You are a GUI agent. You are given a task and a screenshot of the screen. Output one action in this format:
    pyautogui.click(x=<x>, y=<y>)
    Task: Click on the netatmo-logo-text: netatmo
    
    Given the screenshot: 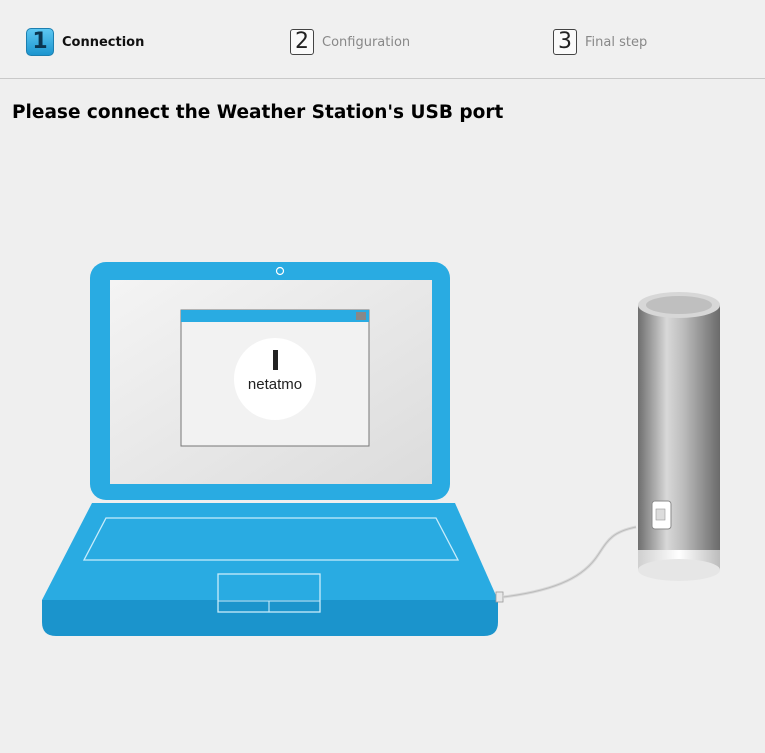 What is the action you would take?
    pyautogui.click(x=275, y=384)
    